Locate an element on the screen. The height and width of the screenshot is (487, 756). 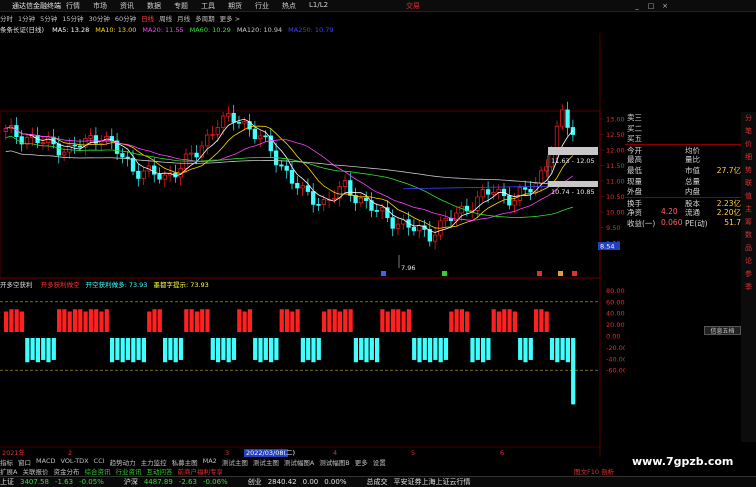
maximize-icon: □ is located at coordinates (651, 6).